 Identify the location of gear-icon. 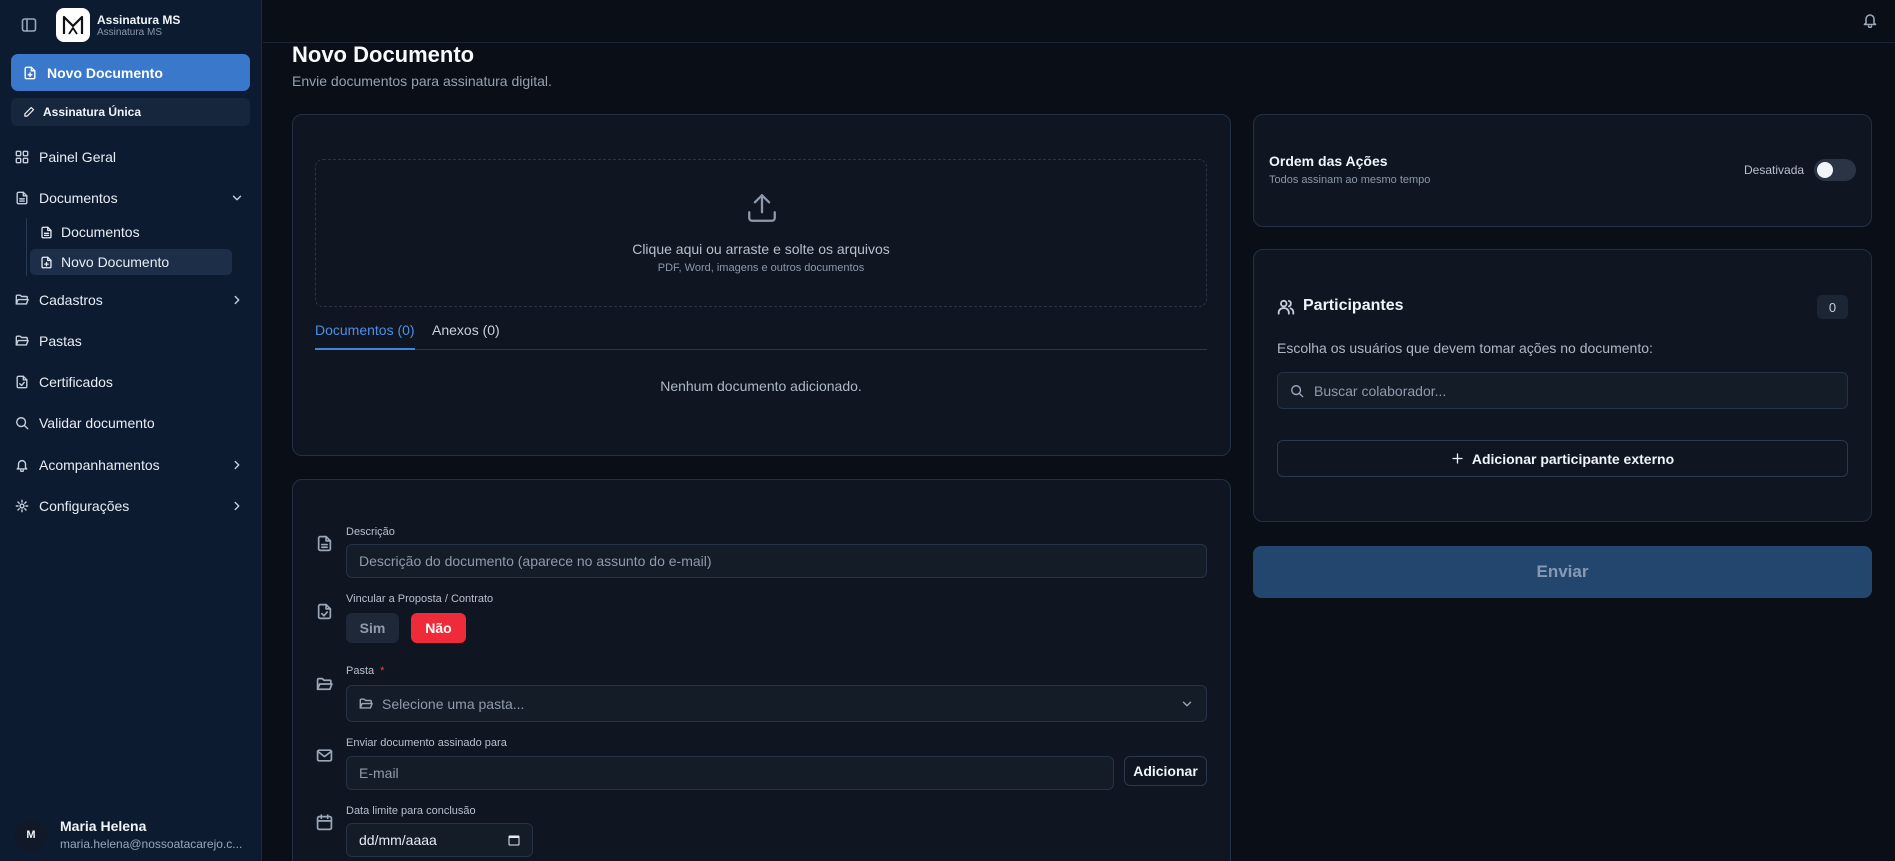
(22, 506).